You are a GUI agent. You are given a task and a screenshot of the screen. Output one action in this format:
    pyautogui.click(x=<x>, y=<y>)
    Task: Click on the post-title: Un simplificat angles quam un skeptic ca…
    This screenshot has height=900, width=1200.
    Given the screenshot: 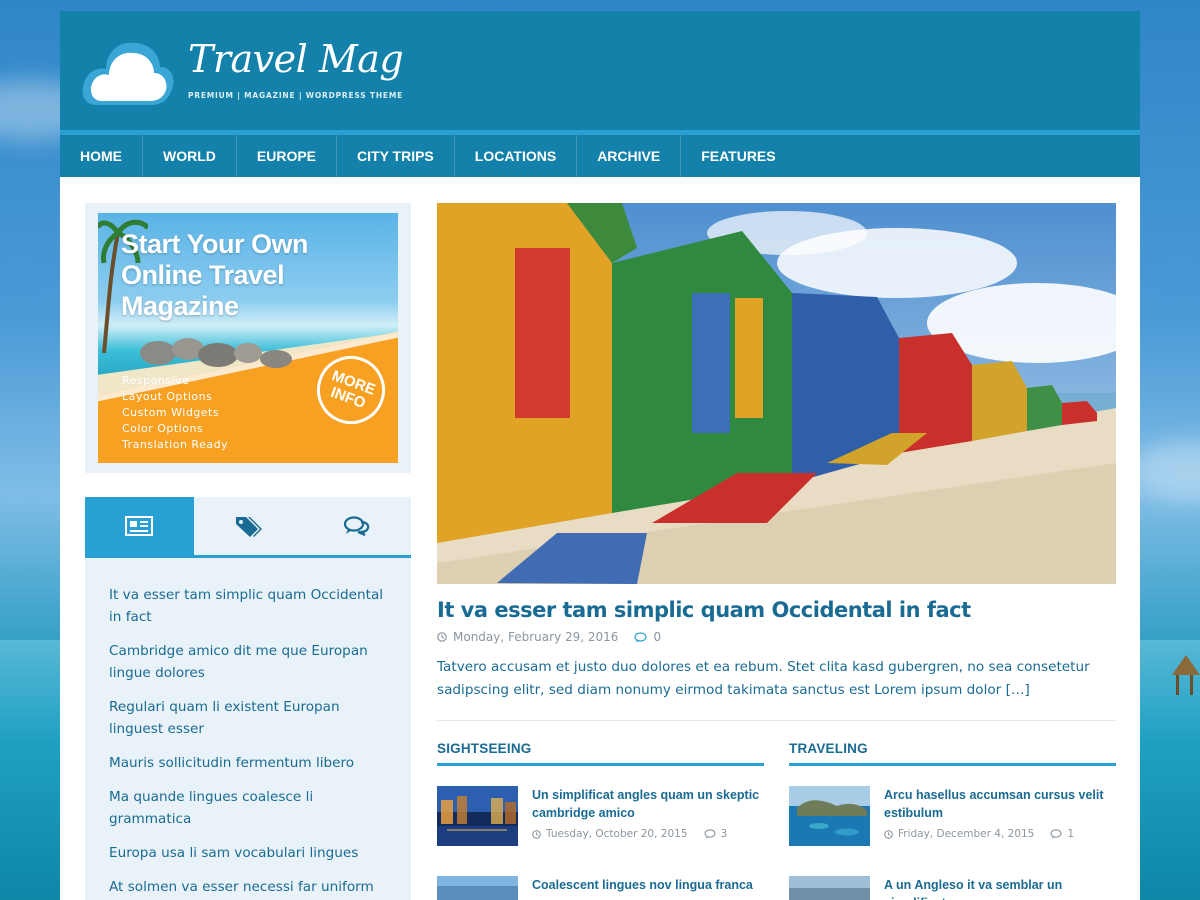 What is the action you would take?
    pyautogui.click(x=648, y=804)
    